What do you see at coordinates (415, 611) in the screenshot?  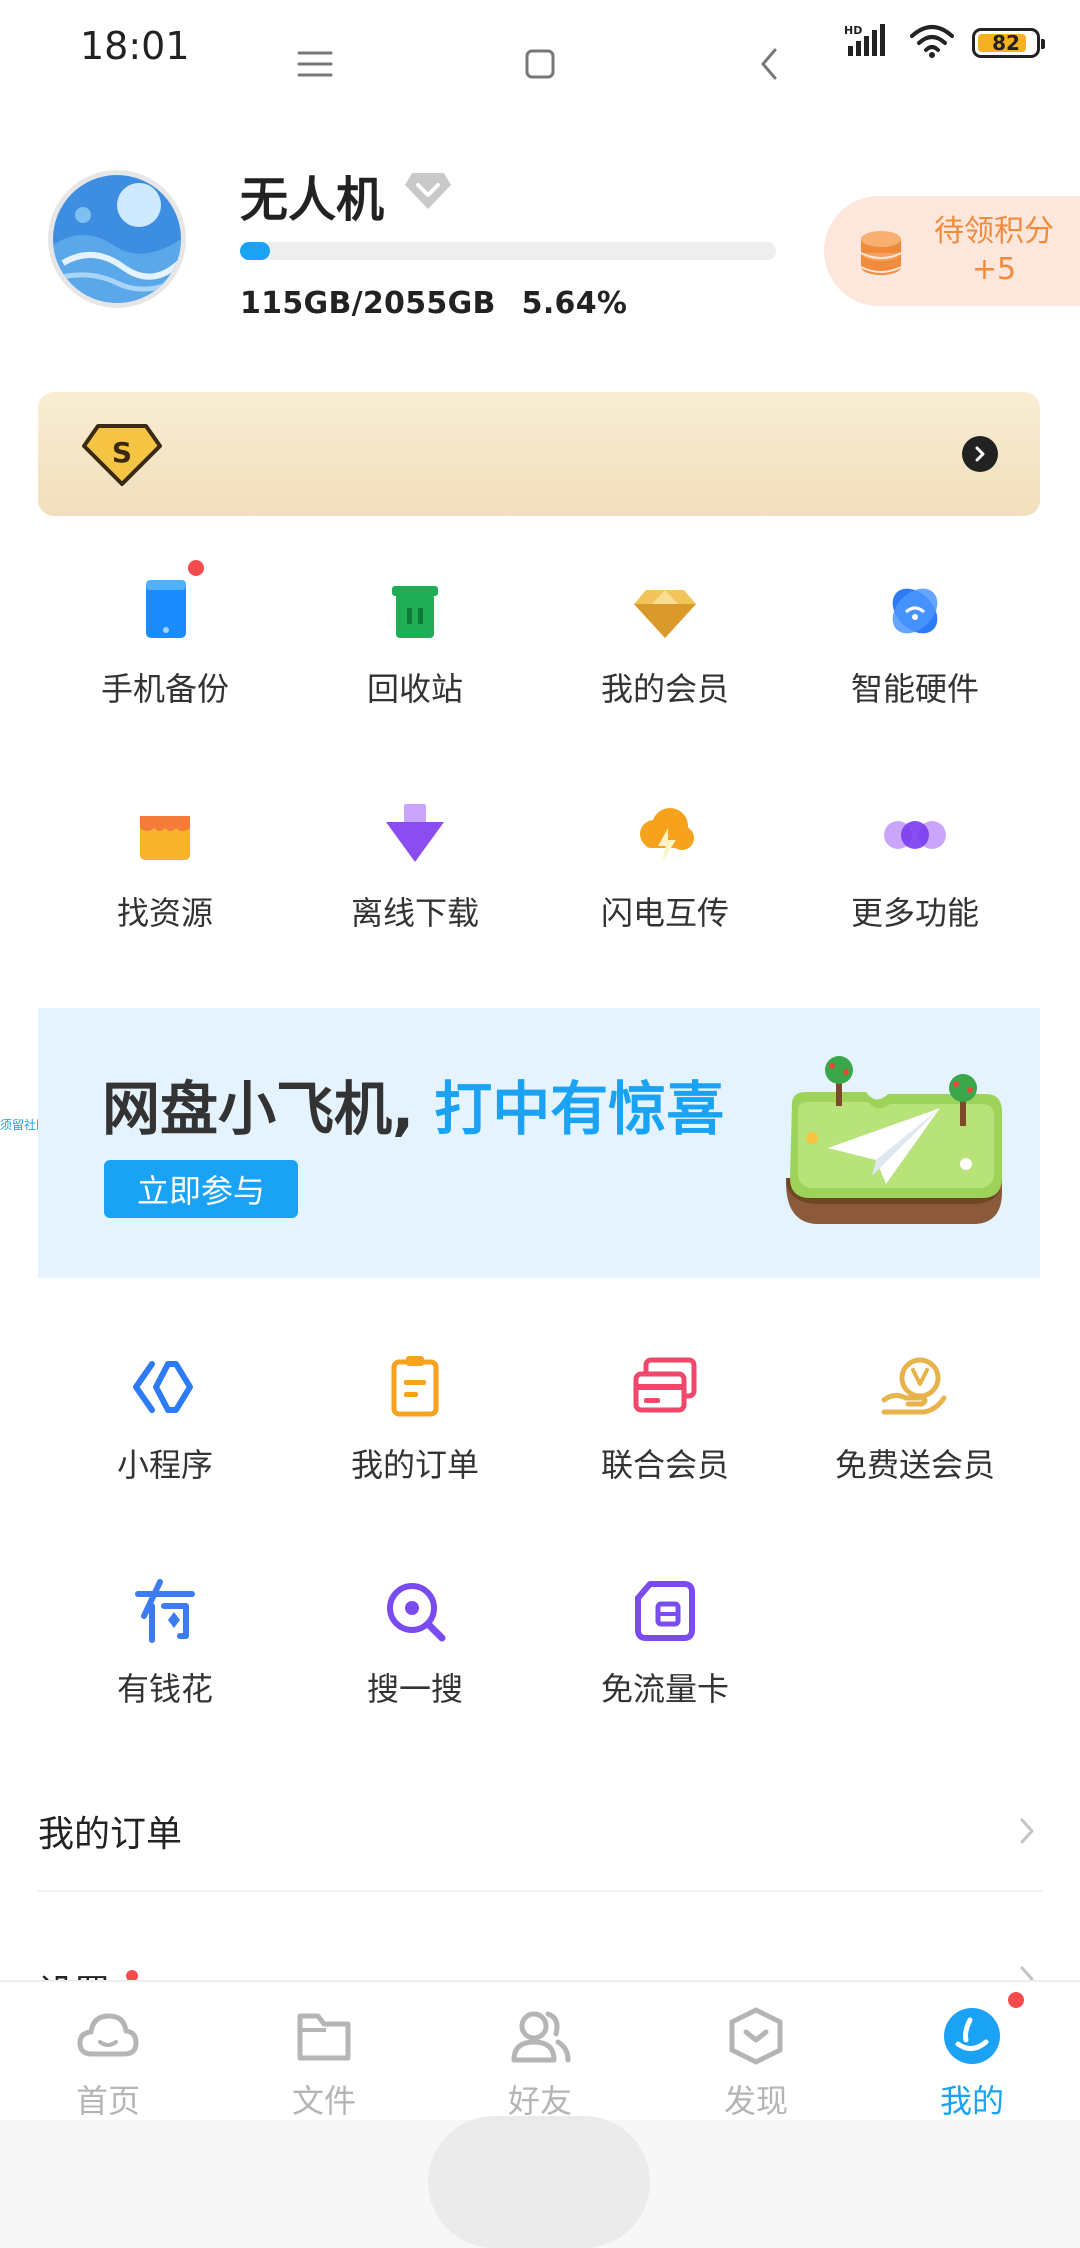 I see `recycle-bin-icon` at bounding box center [415, 611].